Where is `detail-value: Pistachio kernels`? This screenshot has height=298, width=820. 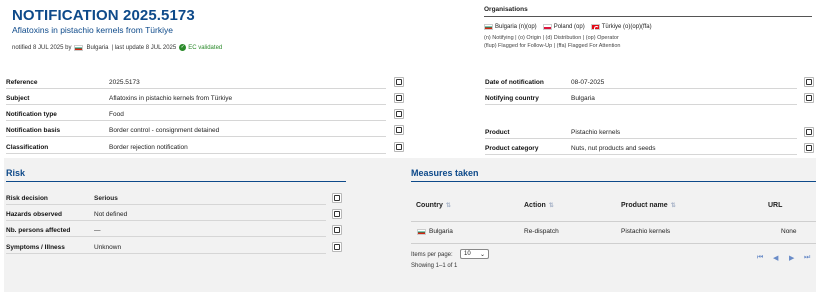
detail-value: Pistachio kernels is located at coordinates (596, 132).